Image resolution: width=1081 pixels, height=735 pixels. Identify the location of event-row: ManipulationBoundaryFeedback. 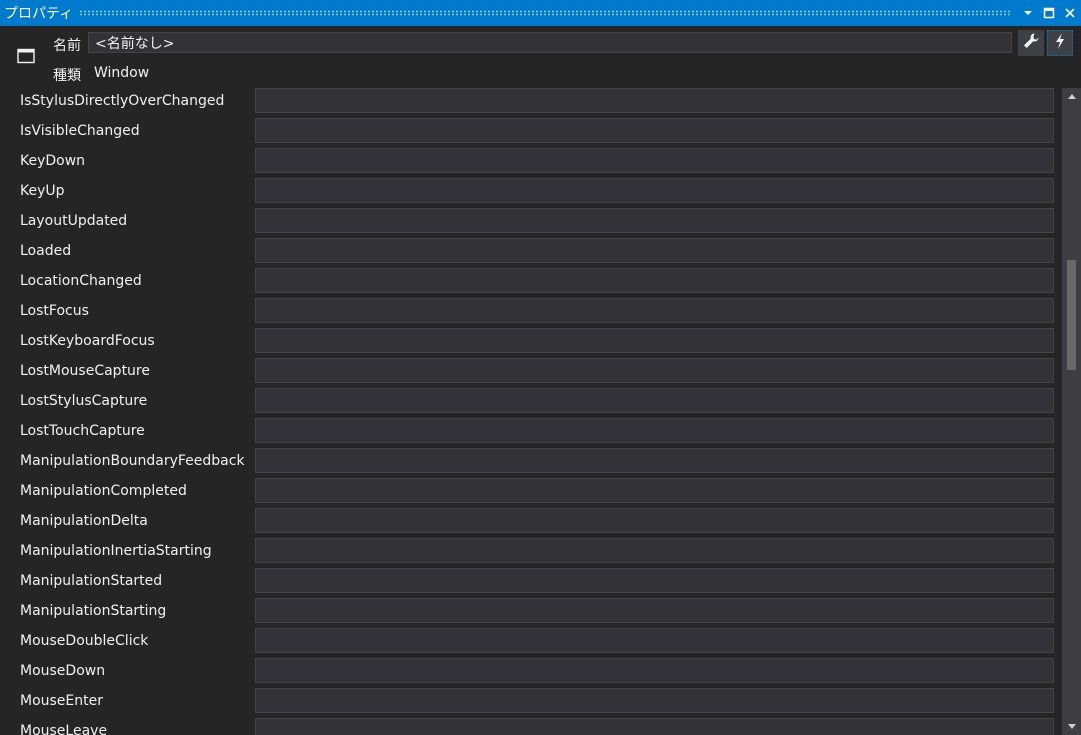
(531, 463).